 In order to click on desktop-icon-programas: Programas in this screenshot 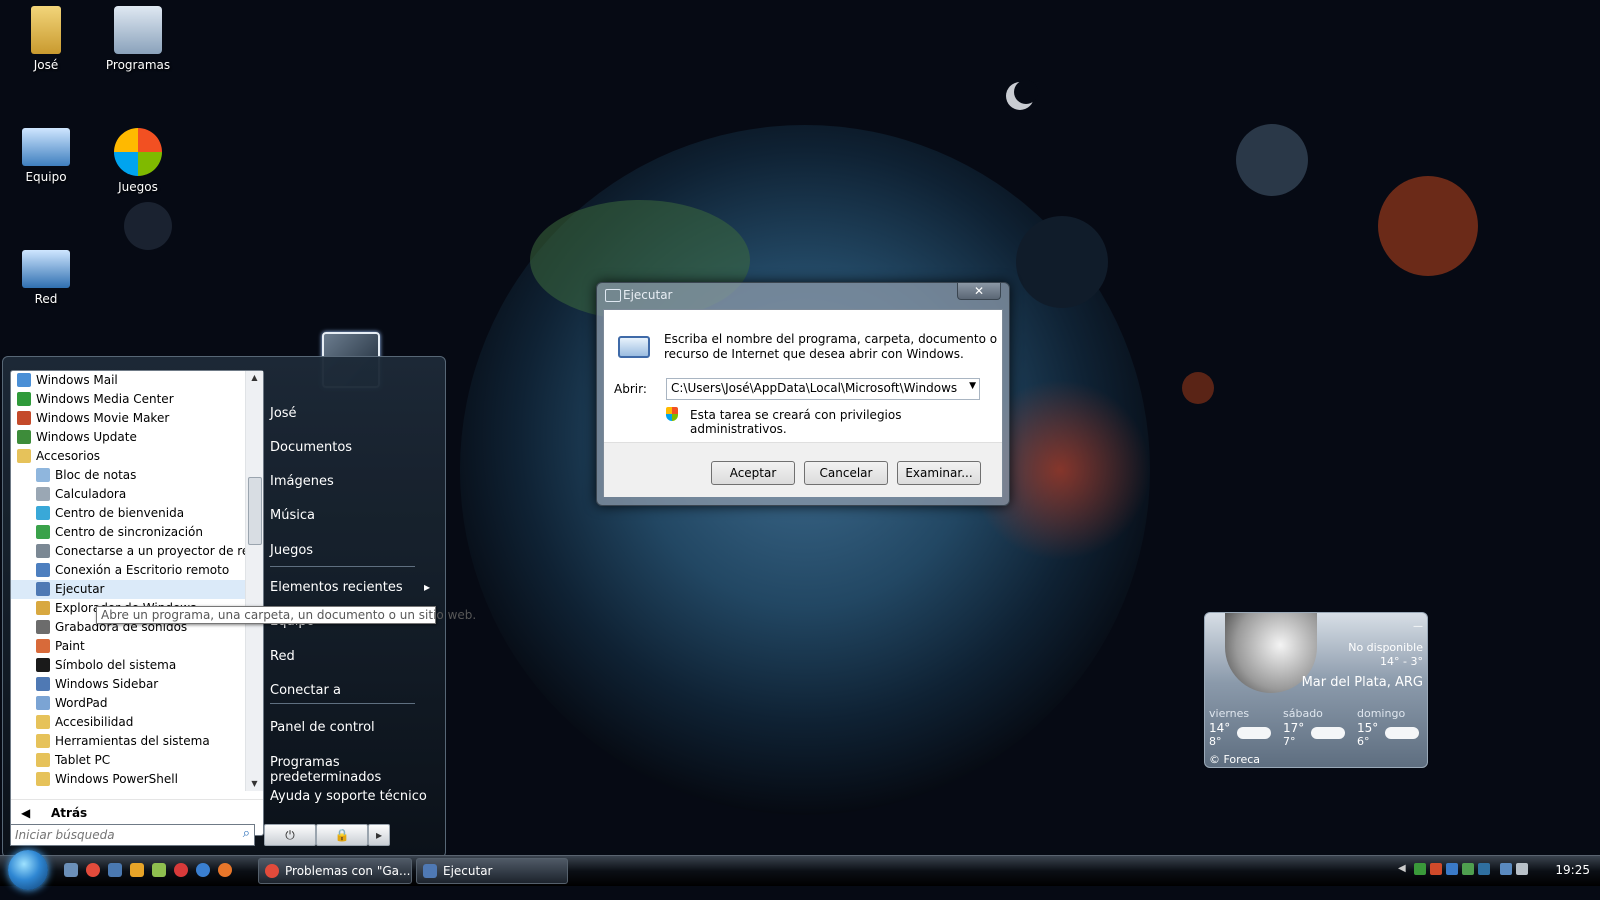, I will do `click(138, 39)`.